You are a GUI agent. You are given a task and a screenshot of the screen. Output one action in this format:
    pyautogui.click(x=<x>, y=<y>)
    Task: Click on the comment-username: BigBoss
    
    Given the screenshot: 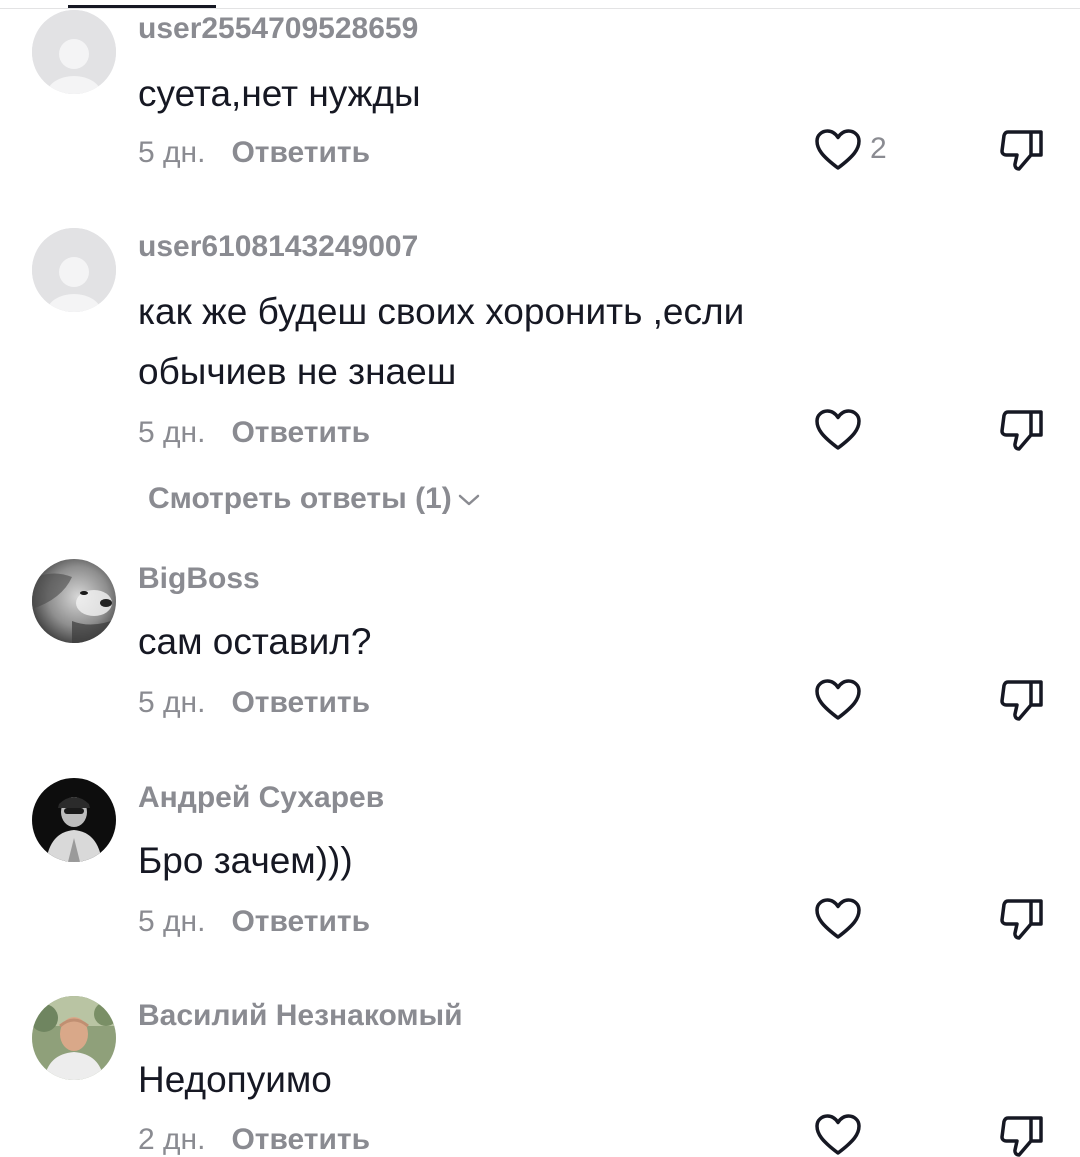 What is the action you would take?
    pyautogui.click(x=199, y=579)
    